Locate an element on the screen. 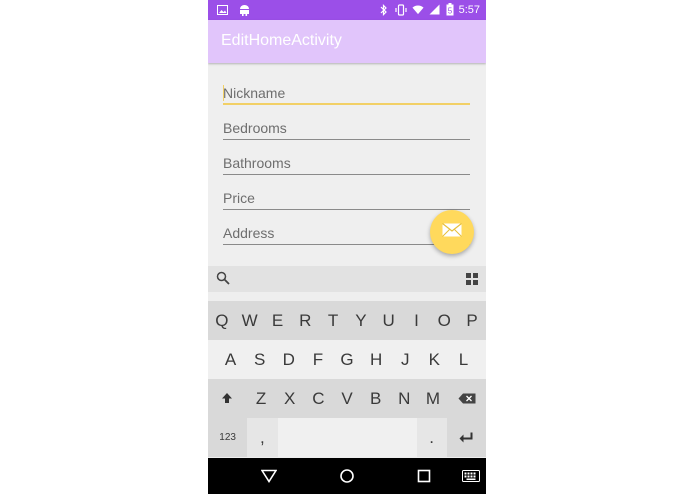  backspace-key is located at coordinates (466, 398).